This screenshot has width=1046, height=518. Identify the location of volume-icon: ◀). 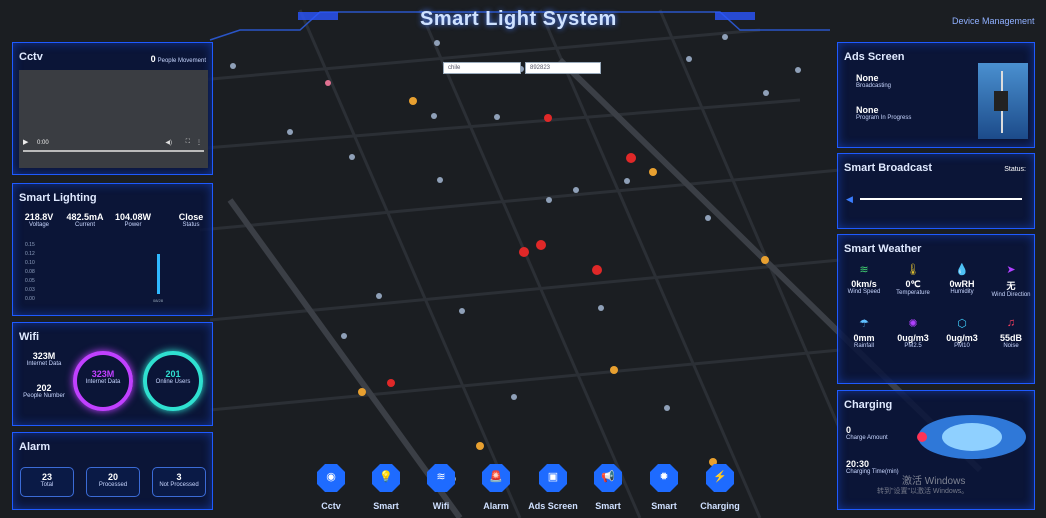
(168, 142).